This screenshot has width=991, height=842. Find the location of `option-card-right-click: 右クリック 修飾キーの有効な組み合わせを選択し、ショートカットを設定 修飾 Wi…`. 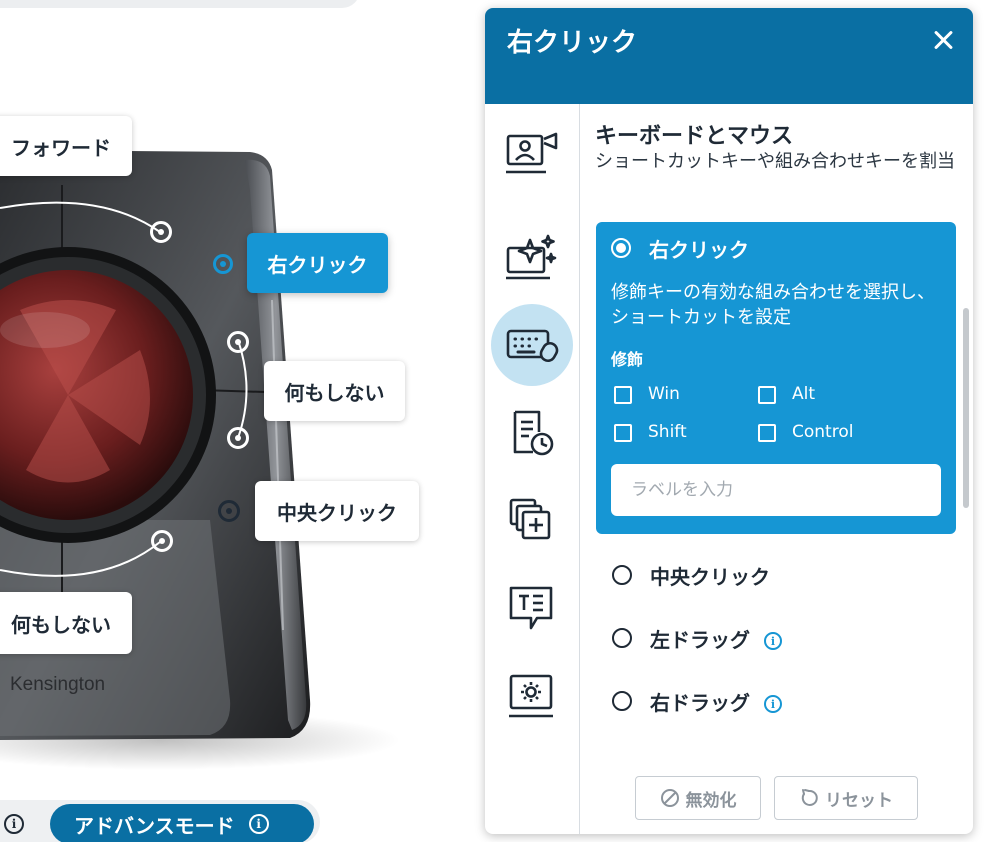

option-card-right-click: 右クリック 修飾キーの有効な組み合わせを選択し、ショートカットを設定 修飾 Wi… is located at coordinates (776, 378).